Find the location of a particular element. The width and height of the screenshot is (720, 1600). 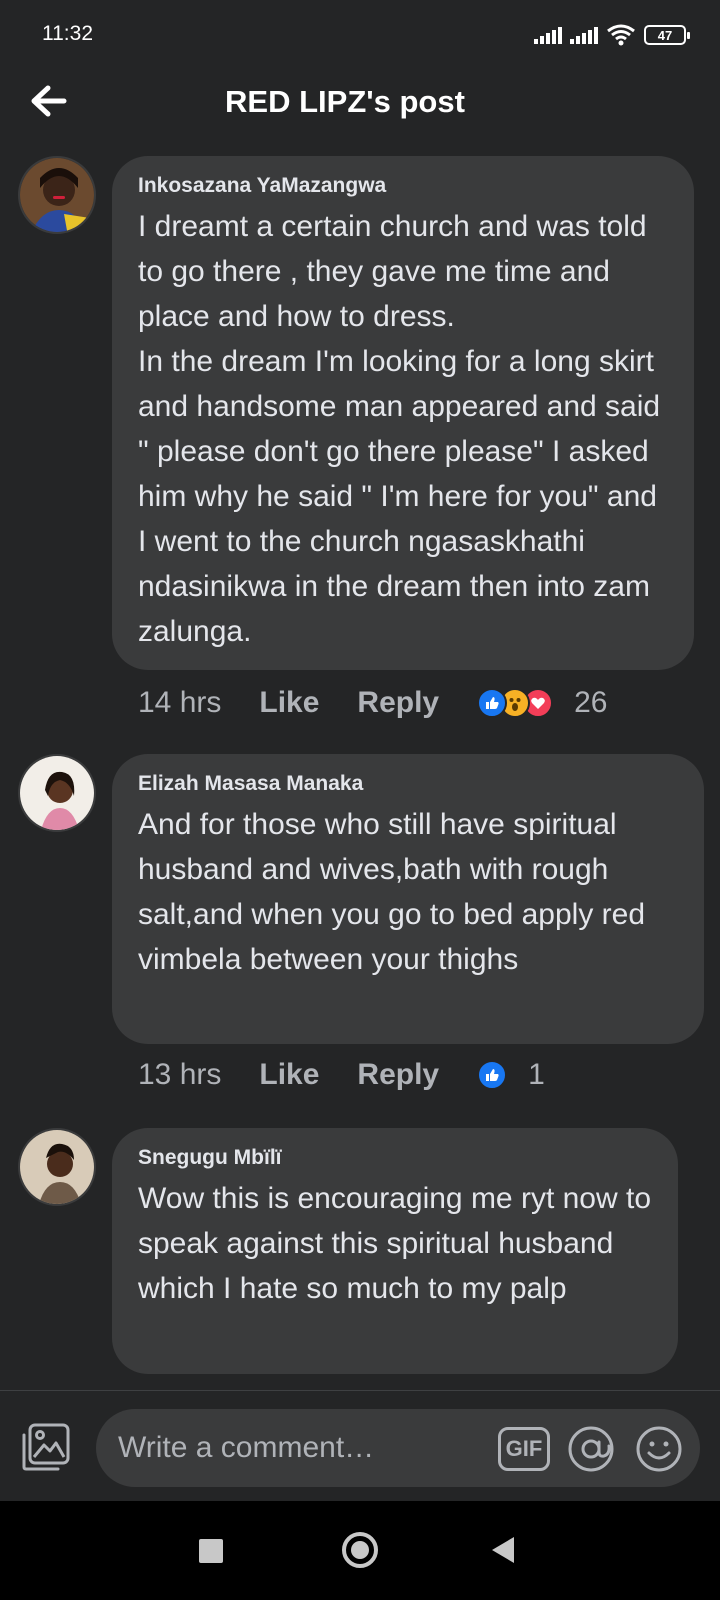

home-button is located at coordinates (360, 1550).